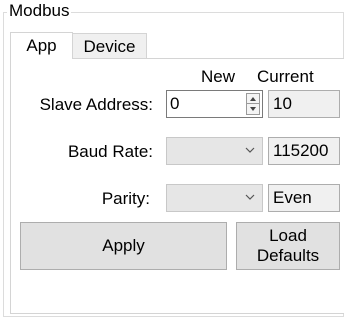 The height and width of the screenshot is (322, 347). I want to click on load-defaults-label-line2: Defaults, so click(288, 255).